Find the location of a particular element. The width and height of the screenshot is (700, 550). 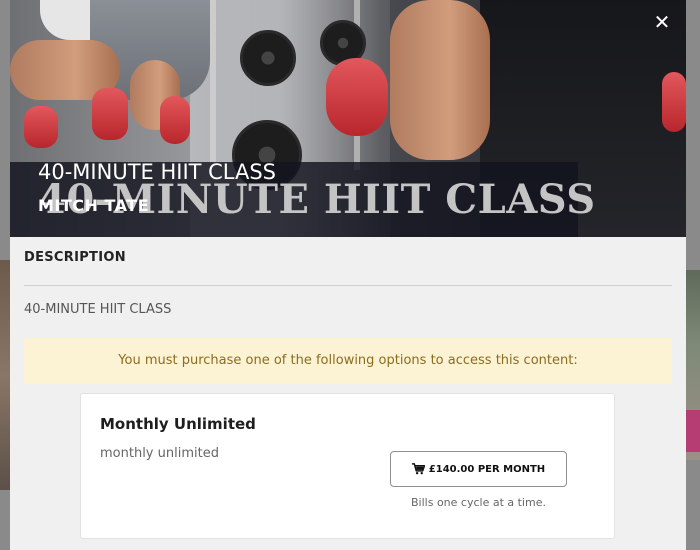

hero-weight-plate is located at coordinates (268, 58).